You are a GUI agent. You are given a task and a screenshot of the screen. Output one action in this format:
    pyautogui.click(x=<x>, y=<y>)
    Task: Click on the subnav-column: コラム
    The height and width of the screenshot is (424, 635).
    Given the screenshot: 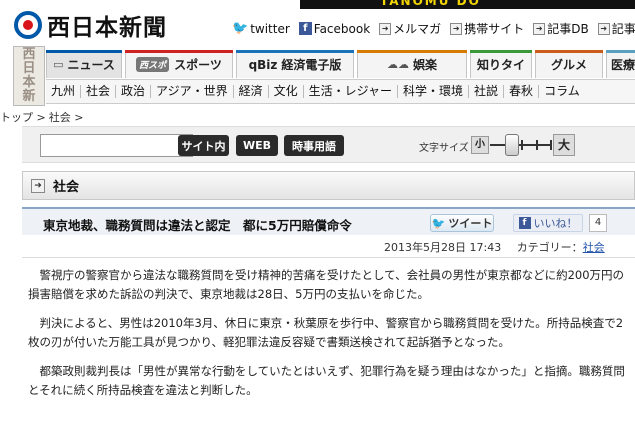 What is the action you would take?
    pyautogui.click(x=562, y=91)
    